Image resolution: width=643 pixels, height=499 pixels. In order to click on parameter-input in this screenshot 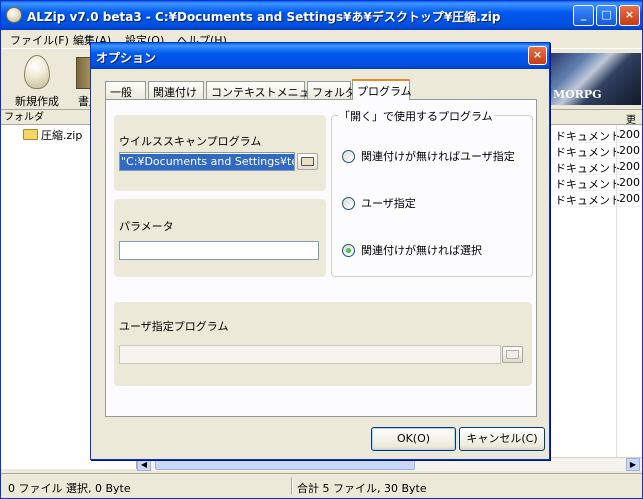, I will do `click(219, 250)`.